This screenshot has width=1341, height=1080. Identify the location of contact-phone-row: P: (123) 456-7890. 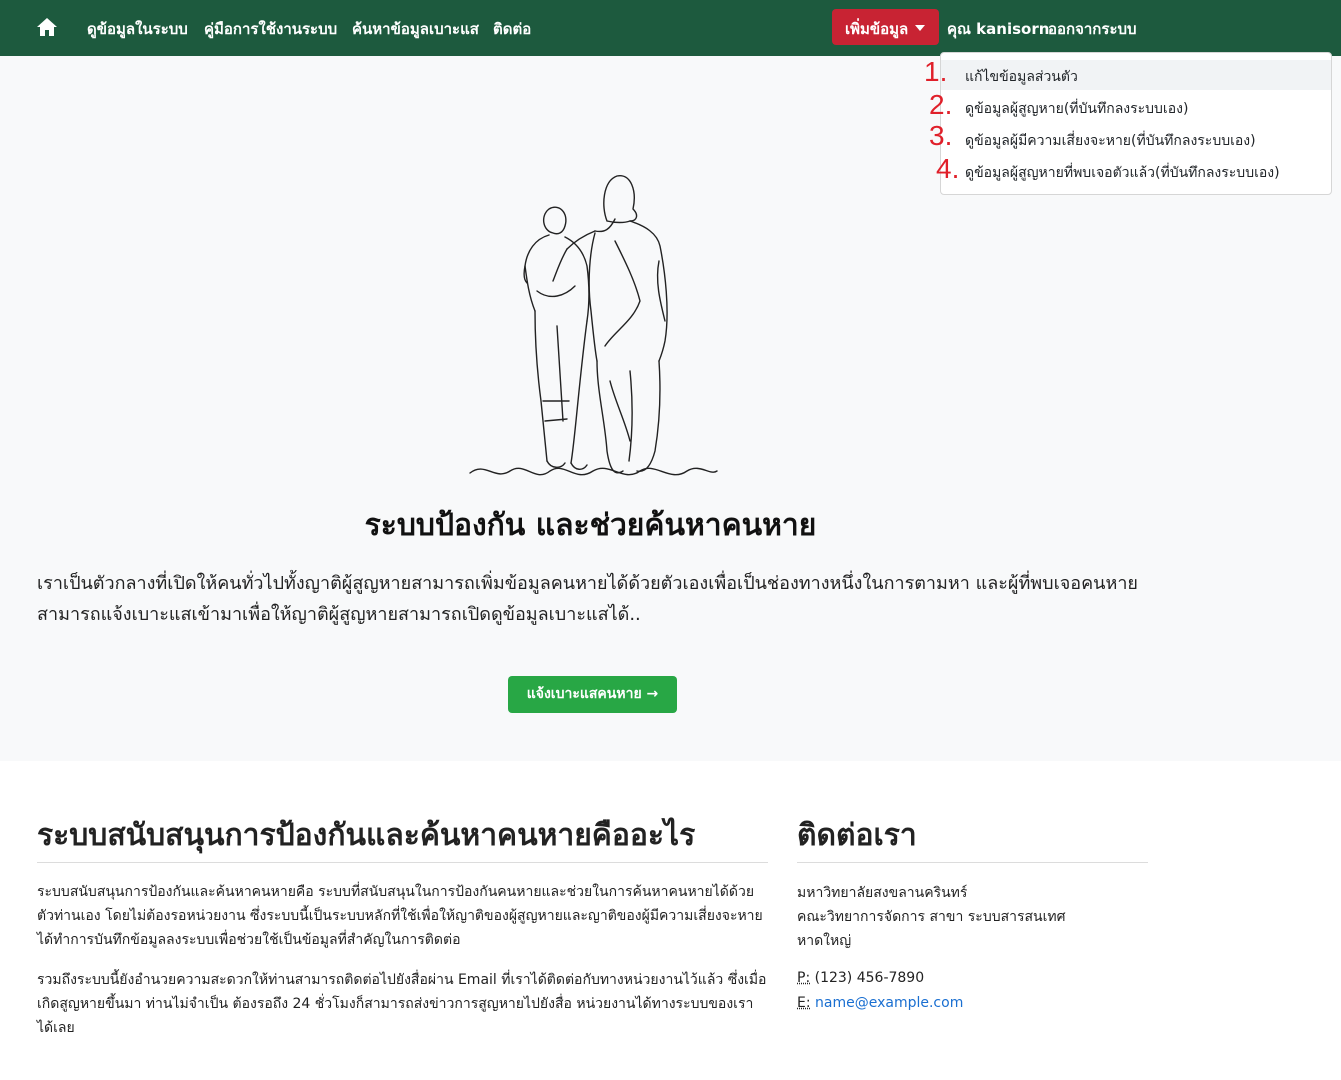
(860, 978).